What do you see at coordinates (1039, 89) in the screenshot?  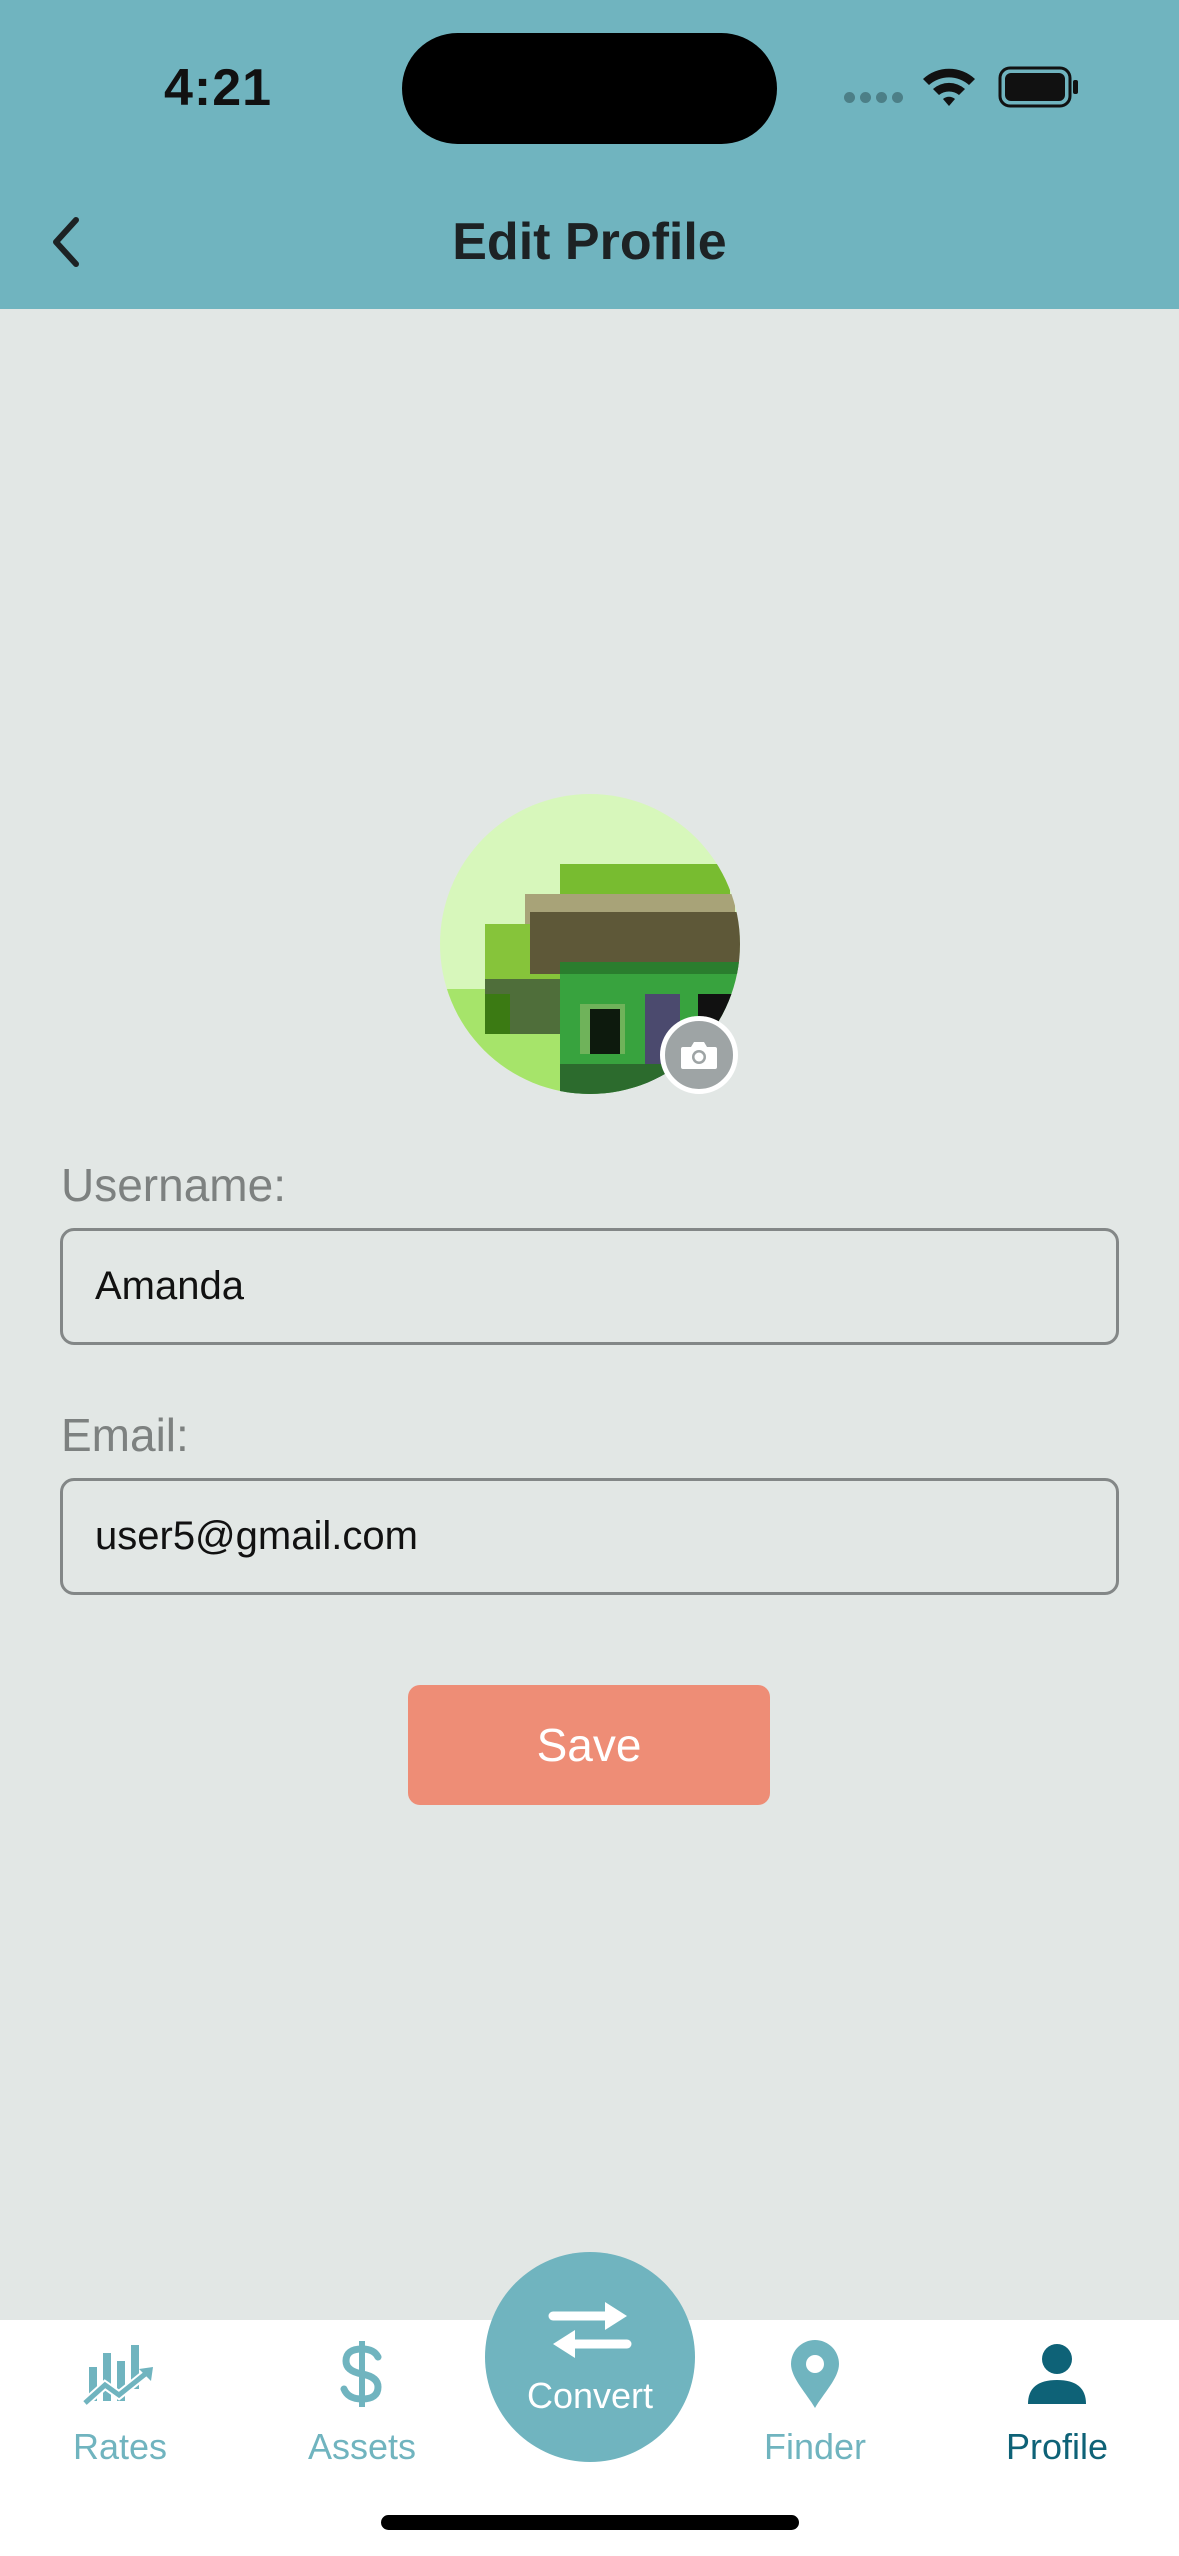 I see `battery-icon` at bounding box center [1039, 89].